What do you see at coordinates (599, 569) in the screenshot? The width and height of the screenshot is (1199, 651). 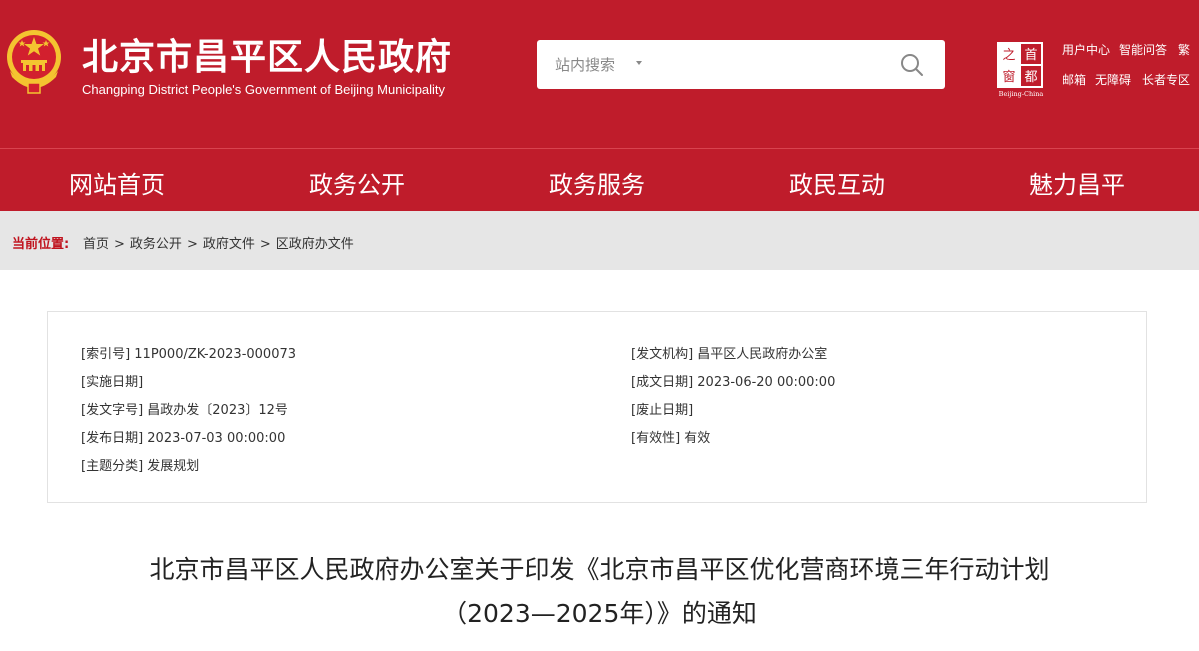 I see `page-title-line-1: 北京市昌平区人民政府办公室关于印发《北京市昌平区优化营商环境三年行动计划` at bounding box center [599, 569].